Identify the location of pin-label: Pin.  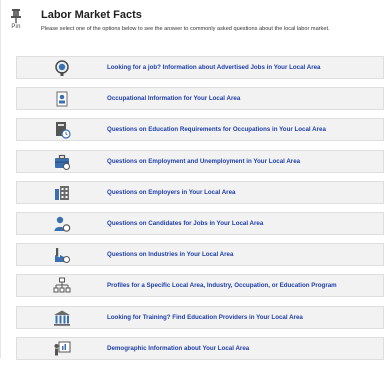
(16, 27).